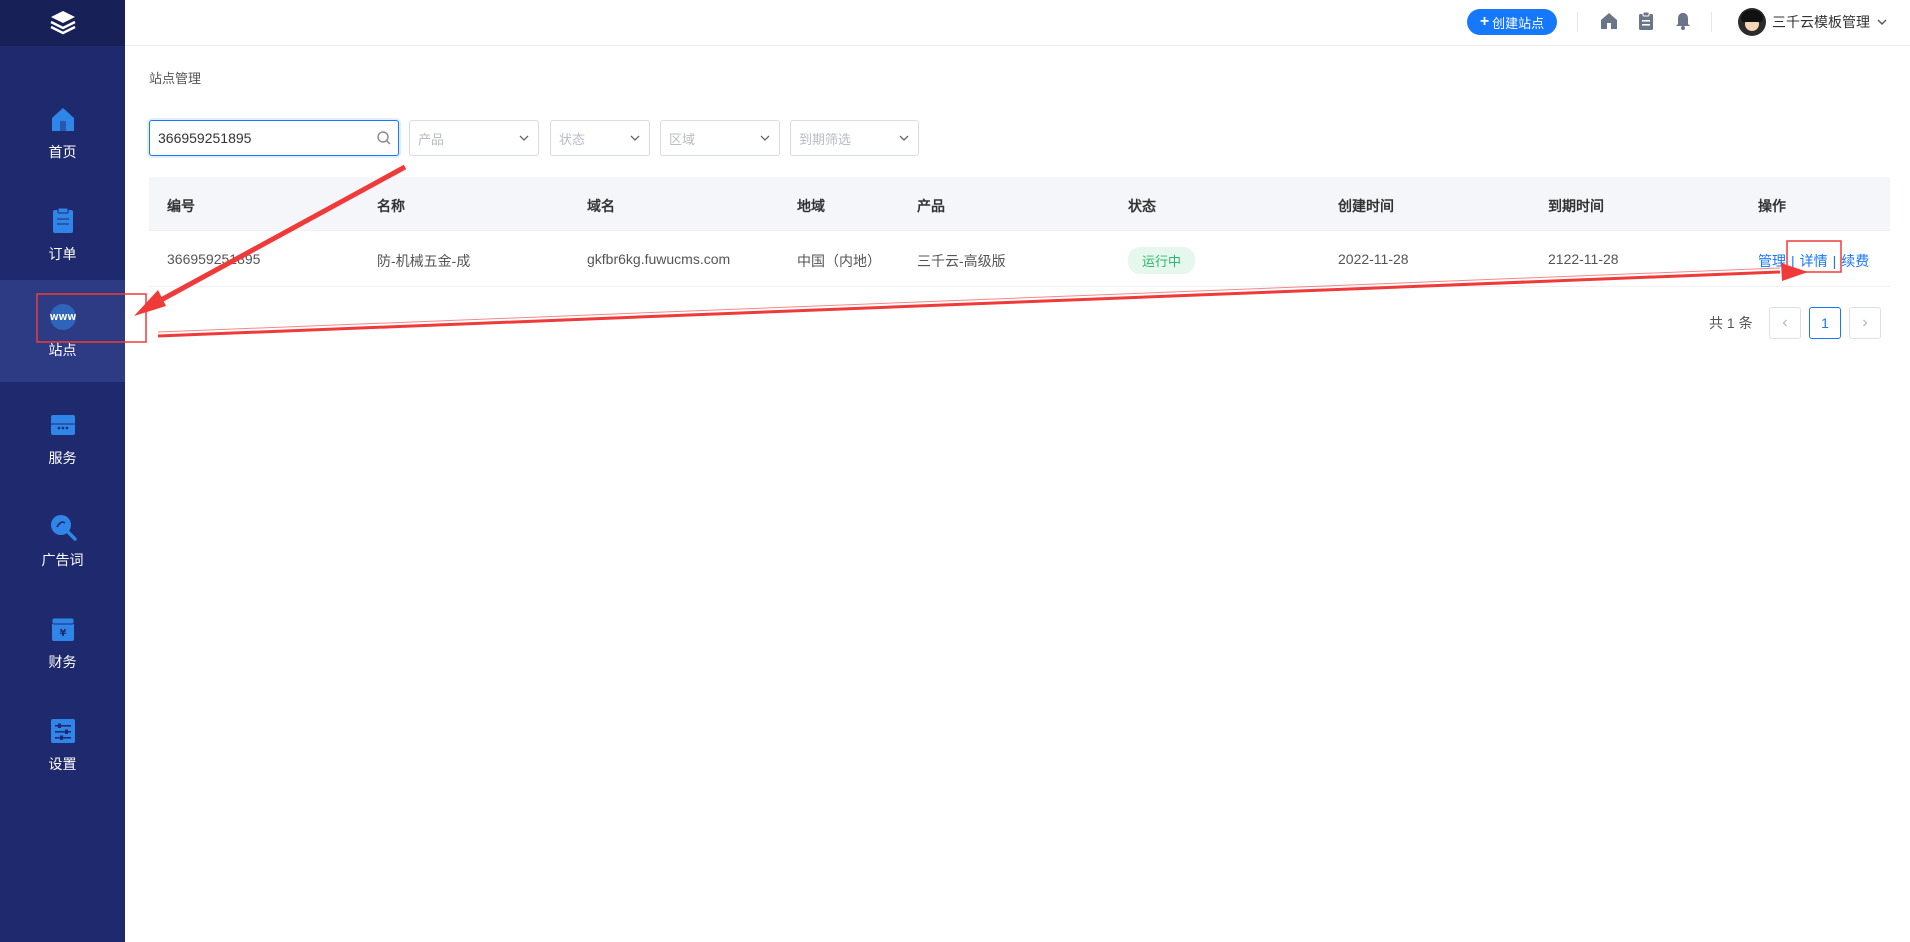 The image size is (1910, 942). I want to click on breadcrumb: 站点管理, so click(175, 78).